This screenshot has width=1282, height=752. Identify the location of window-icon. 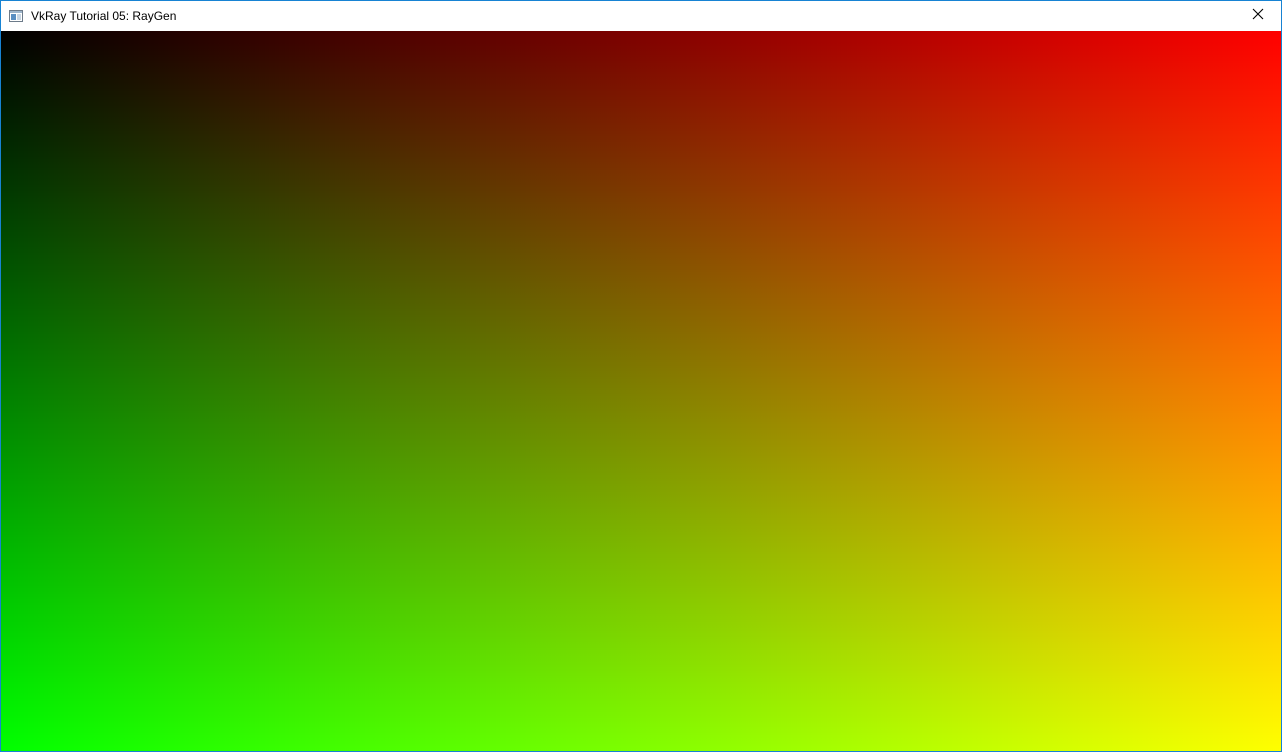
(16, 15).